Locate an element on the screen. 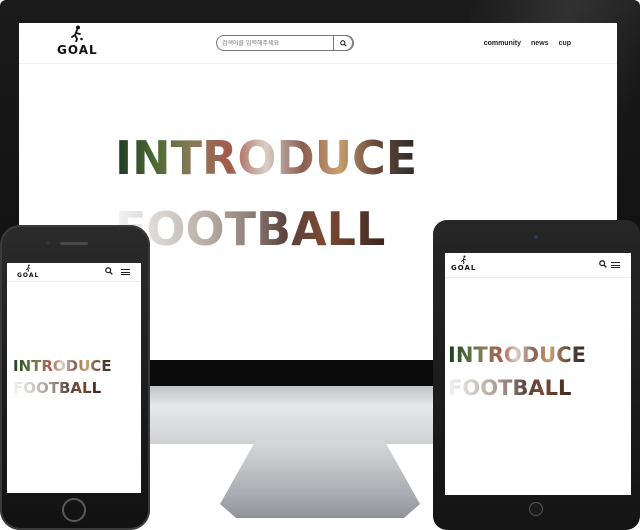 Image resolution: width=640 pixels, height=530 pixels. phone-logo: GOAL is located at coordinates (28, 271).